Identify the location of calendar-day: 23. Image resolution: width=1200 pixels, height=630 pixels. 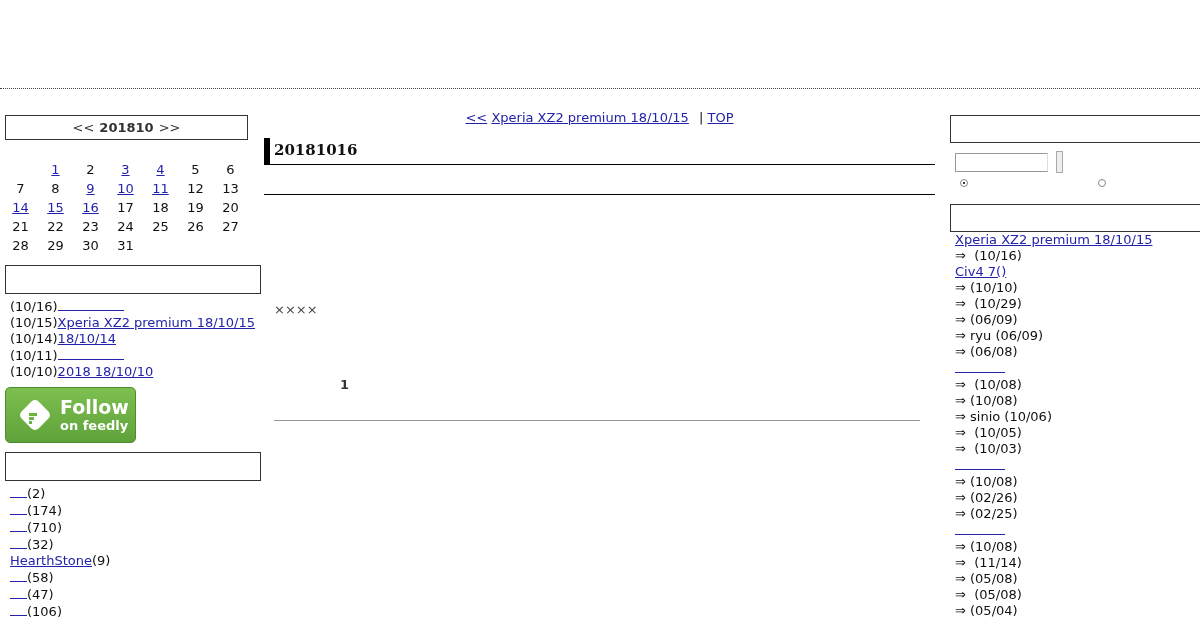
(90, 226).